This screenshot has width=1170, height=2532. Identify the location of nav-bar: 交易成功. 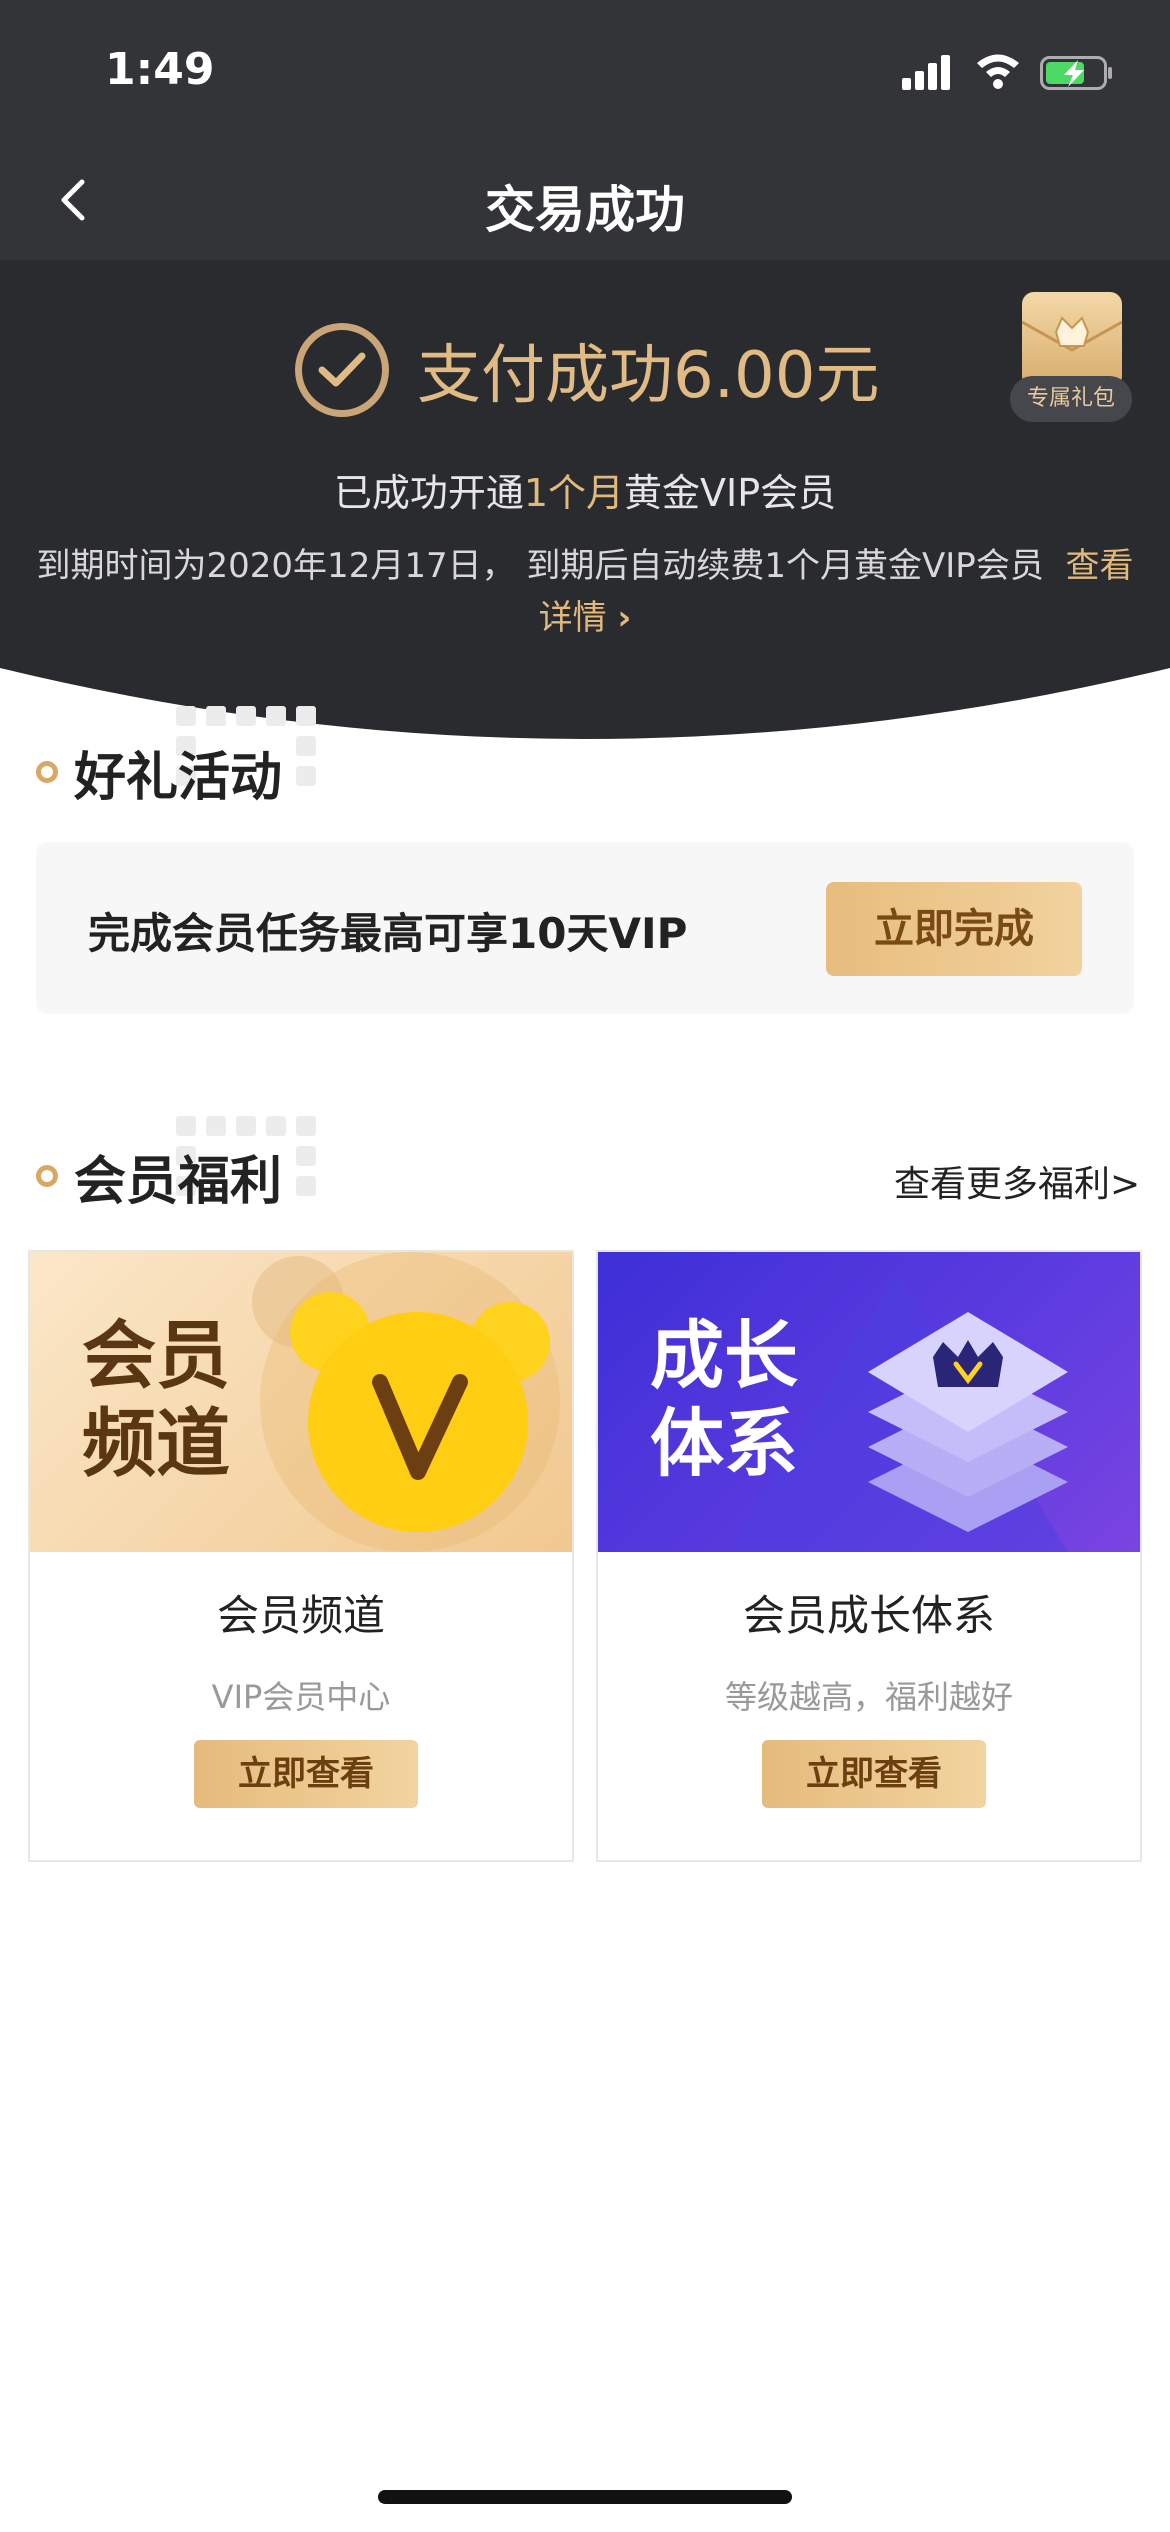
(585, 200).